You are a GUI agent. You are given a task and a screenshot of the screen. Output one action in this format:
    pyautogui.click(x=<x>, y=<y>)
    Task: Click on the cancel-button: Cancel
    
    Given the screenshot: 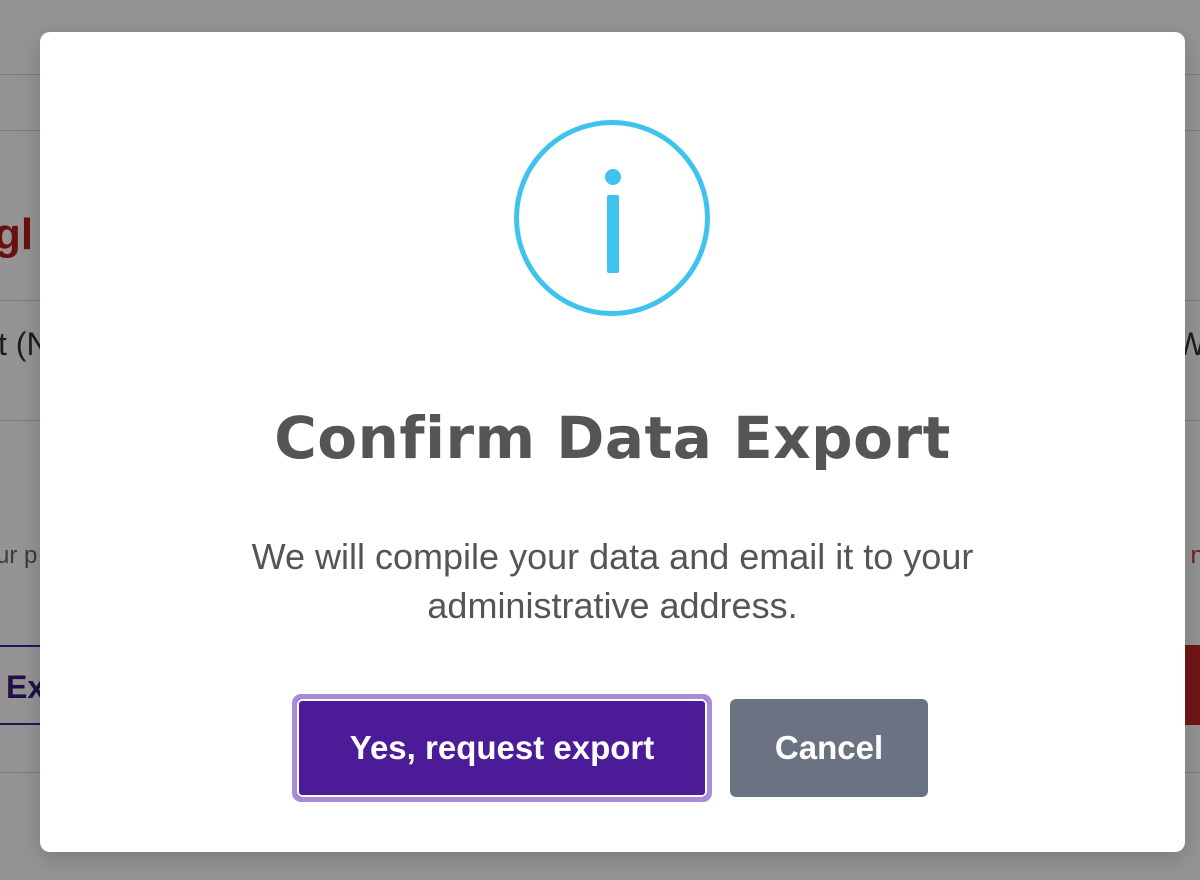 What is the action you would take?
    pyautogui.click(x=829, y=748)
    